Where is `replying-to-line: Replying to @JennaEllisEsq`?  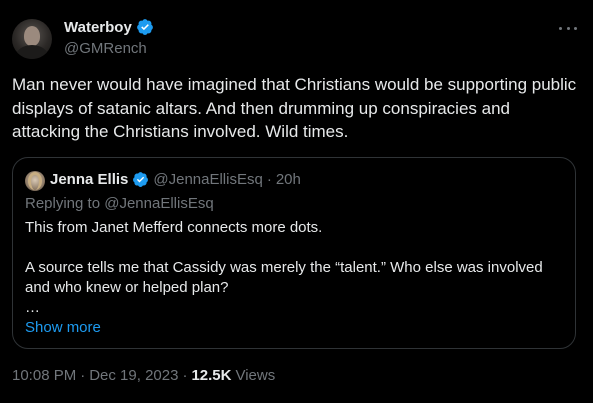 replying-to-line: Replying to @JennaEllisEsq is located at coordinates (119, 203).